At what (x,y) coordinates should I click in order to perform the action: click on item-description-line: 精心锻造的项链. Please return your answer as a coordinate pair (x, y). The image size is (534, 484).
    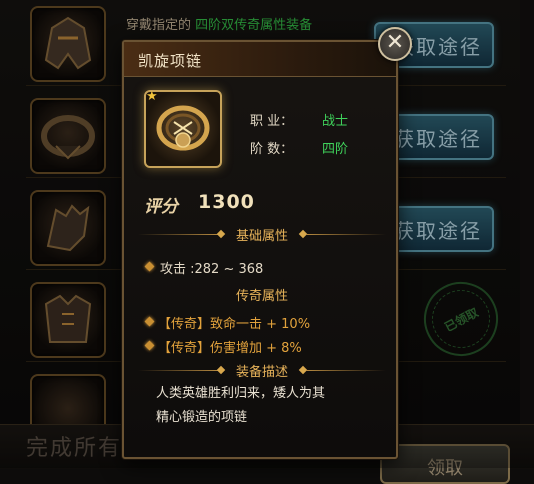
    Looking at the image, I should click on (202, 417).